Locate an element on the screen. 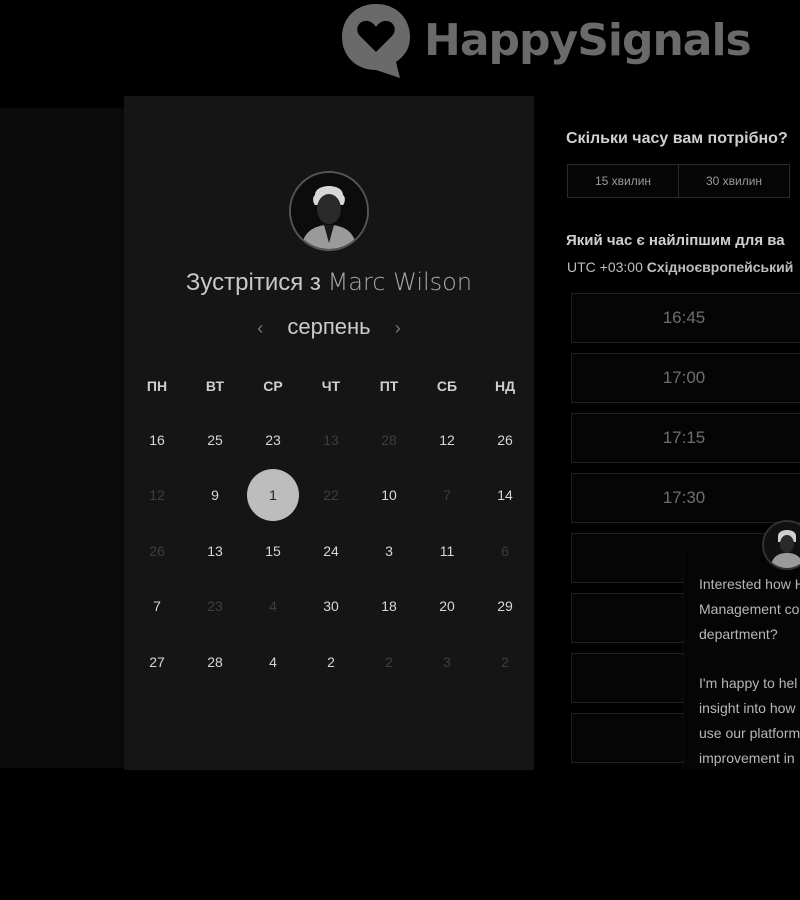 This screenshot has width=800, height=900. calendar-day-number: 14 is located at coordinates (505, 495).